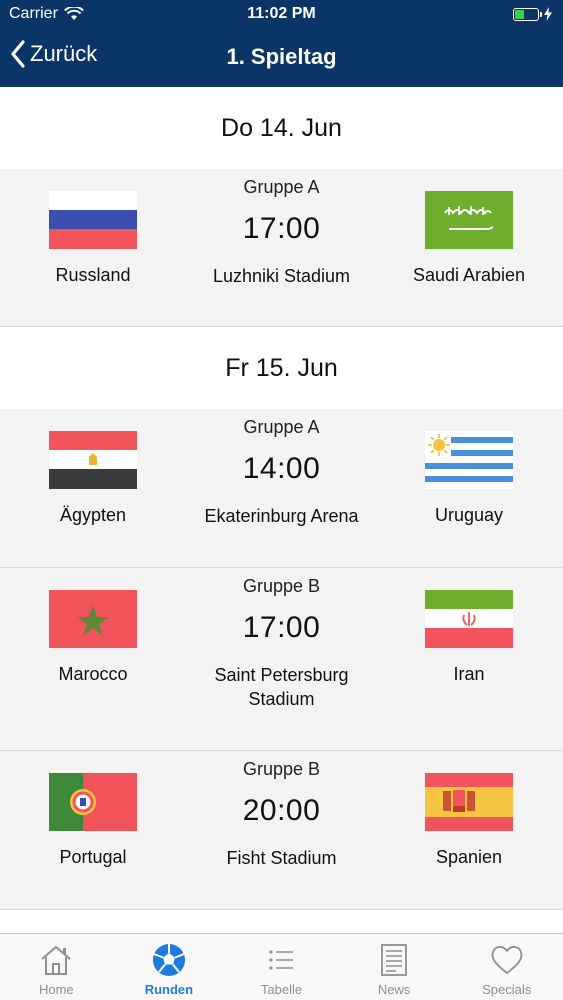 Image resolution: width=563 pixels, height=1000 pixels. I want to click on home-team-name: Portugal, so click(93, 857).